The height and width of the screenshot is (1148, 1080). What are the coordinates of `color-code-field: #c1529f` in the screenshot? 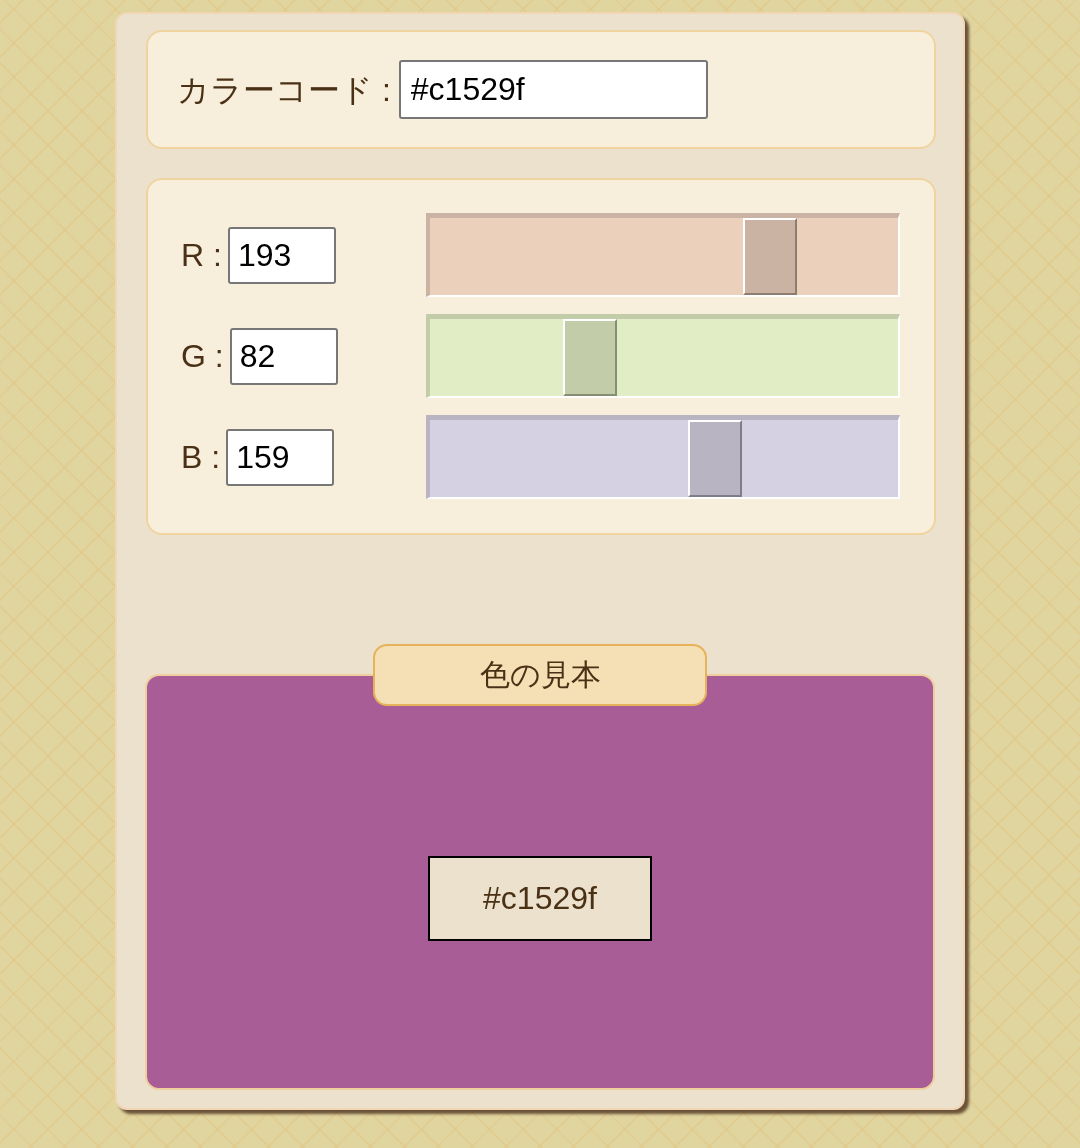 It's located at (553, 89).